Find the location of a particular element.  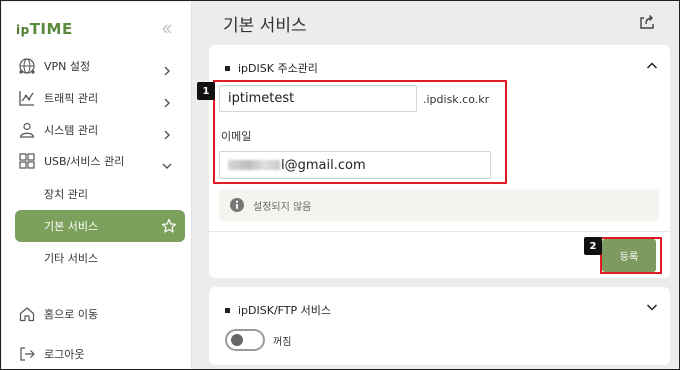

sidebar-subitem-label: 기본 서비스 is located at coordinates (71, 226).